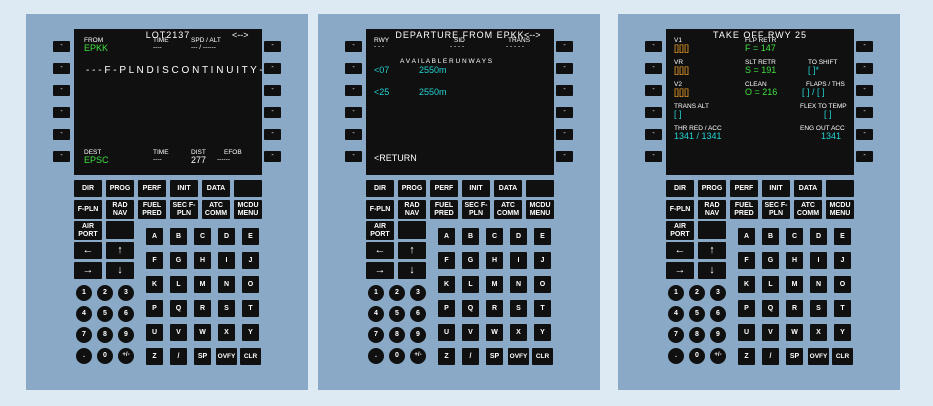  What do you see at coordinates (397, 293) in the screenshot?
I see `num-key-2: 2` at bounding box center [397, 293].